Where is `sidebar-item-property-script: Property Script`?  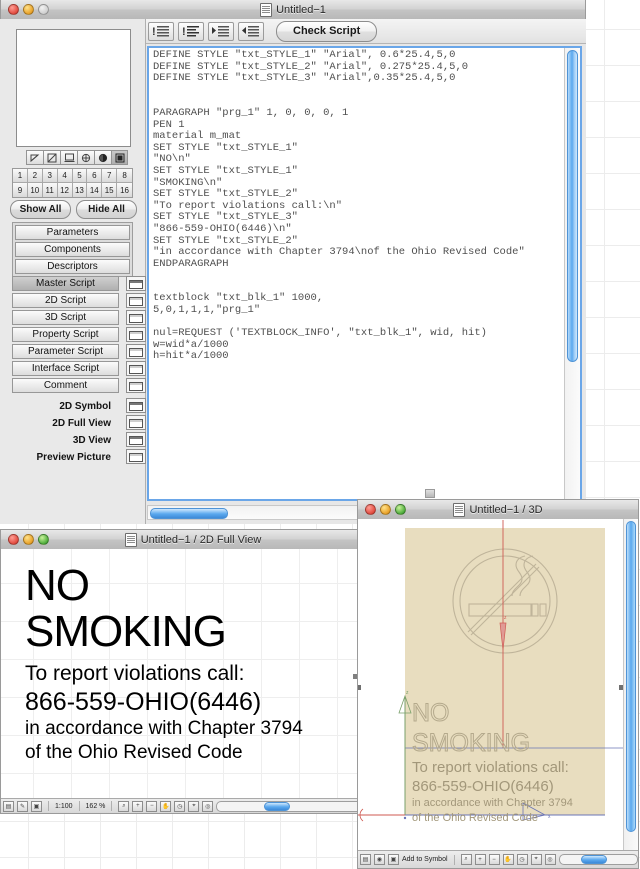 sidebar-item-property-script: Property Script is located at coordinates (79, 334).